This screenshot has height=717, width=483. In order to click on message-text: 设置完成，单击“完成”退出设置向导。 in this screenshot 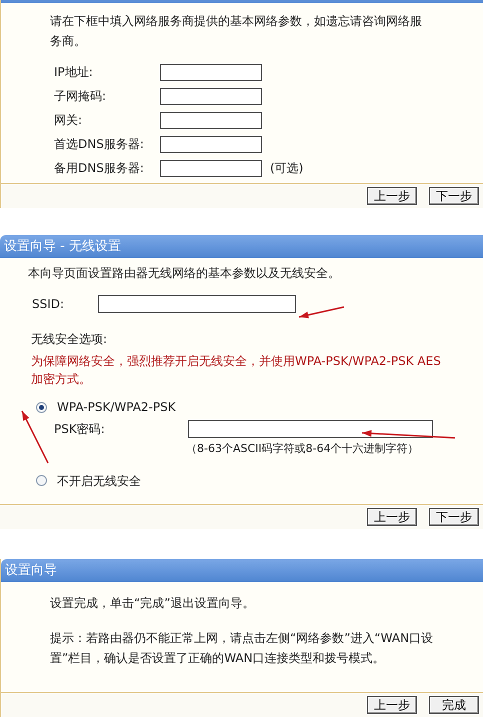, I will do `click(153, 603)`.